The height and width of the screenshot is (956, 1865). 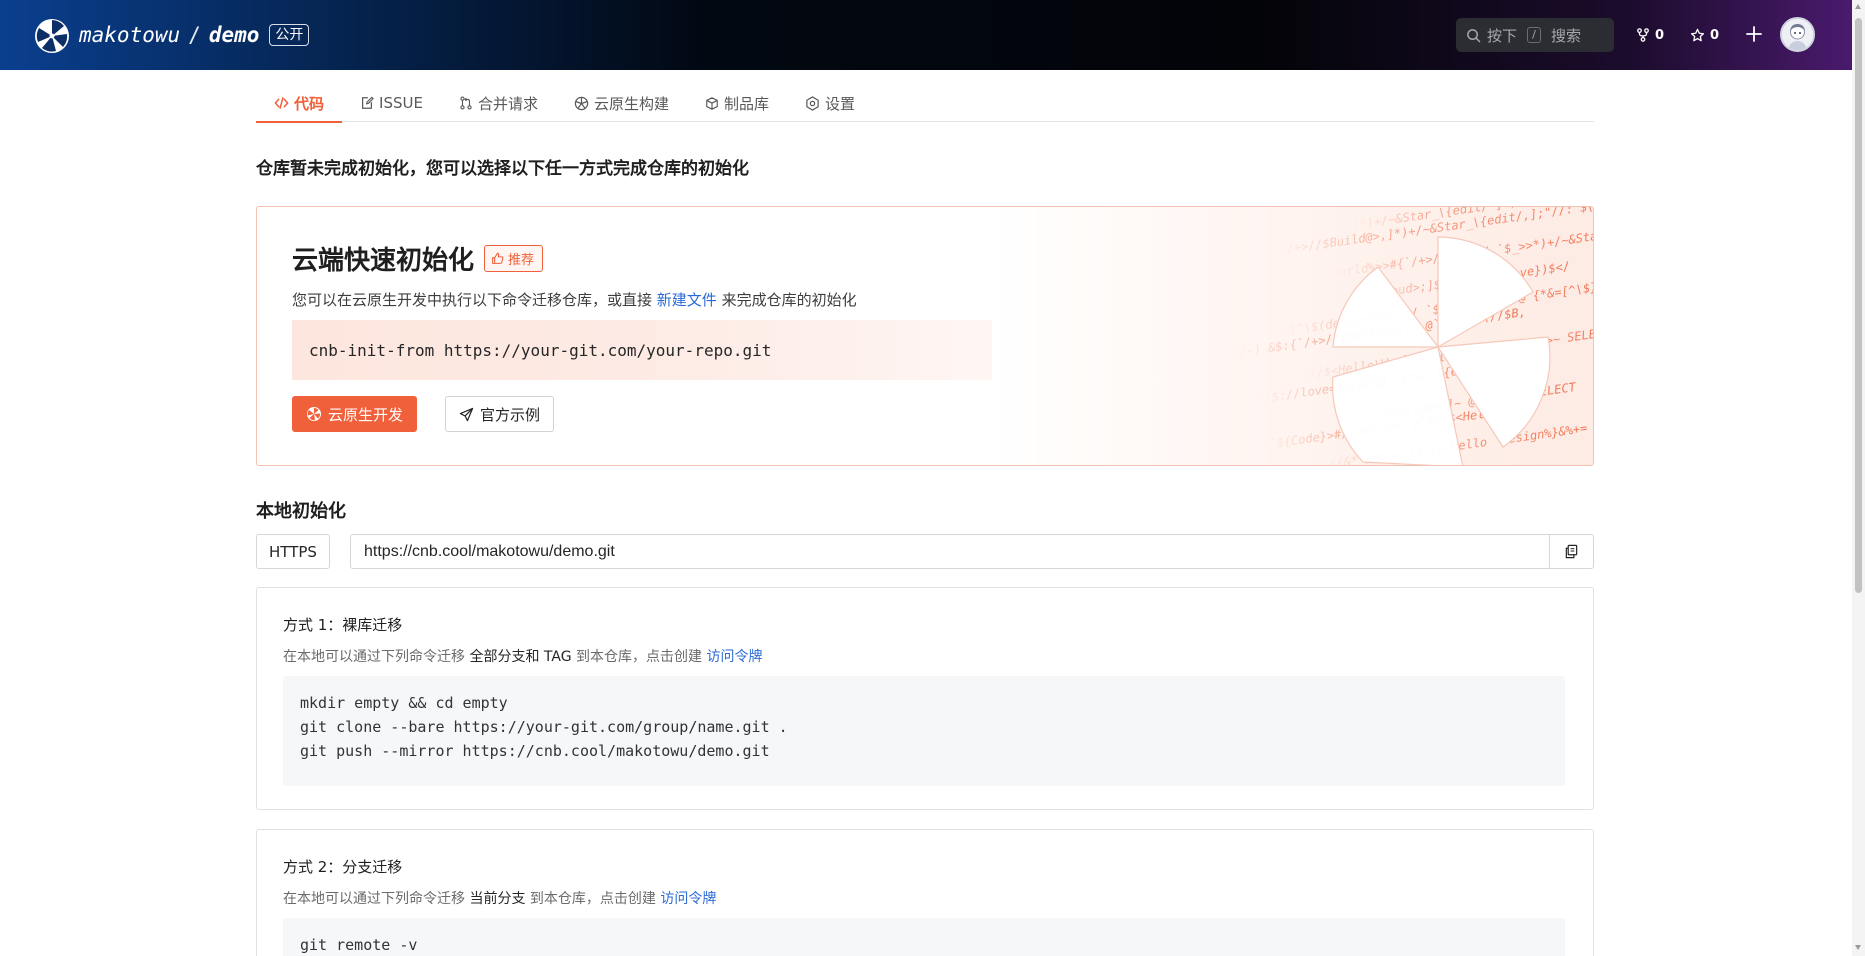 What do you see at coordinates (401, 103) in the screenshot?
I see `tab-issue-label: ISSUE` at bounding box center [401, 103].